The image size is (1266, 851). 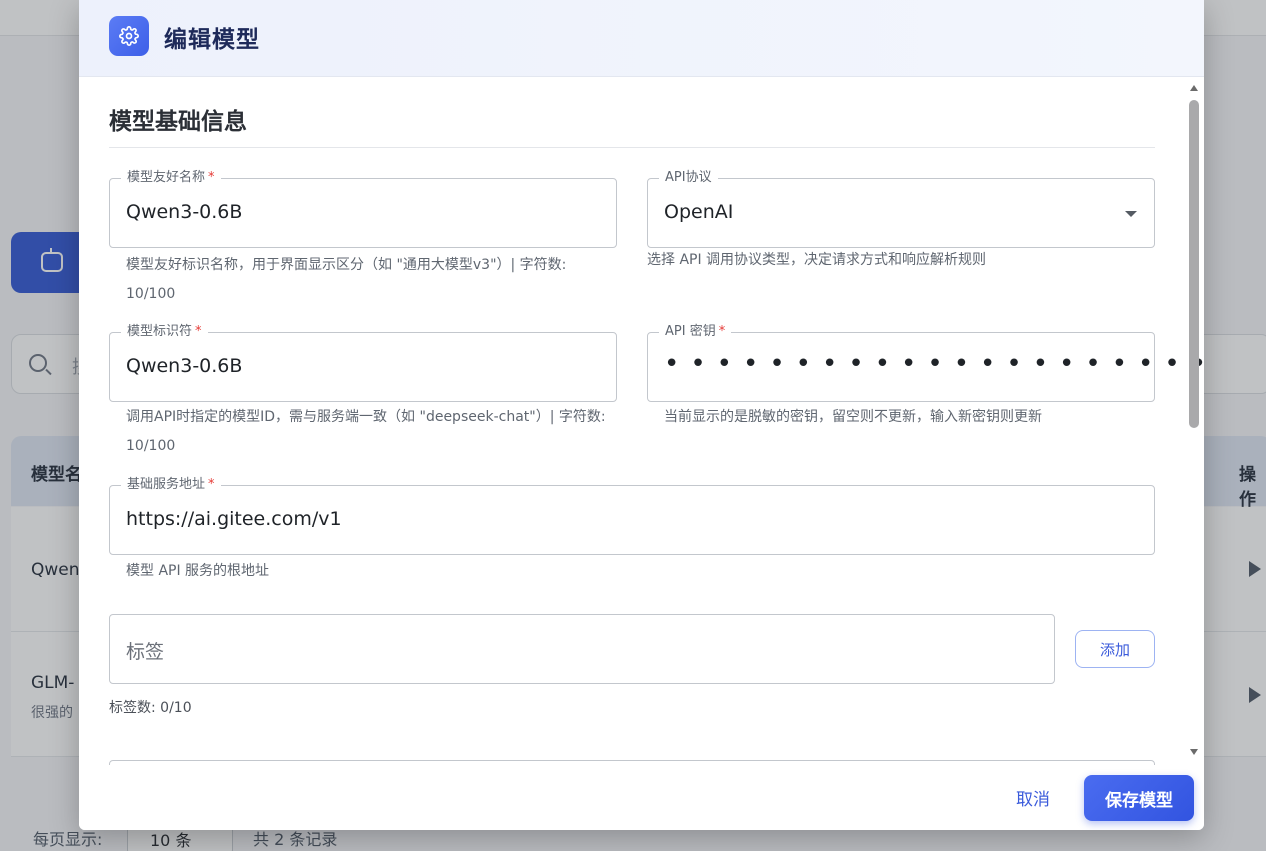 What do you see at coordinates (164, 332) in the screenshot?
I see `model-id-label: 模型标识符 *` at bounding box center [164, 332].